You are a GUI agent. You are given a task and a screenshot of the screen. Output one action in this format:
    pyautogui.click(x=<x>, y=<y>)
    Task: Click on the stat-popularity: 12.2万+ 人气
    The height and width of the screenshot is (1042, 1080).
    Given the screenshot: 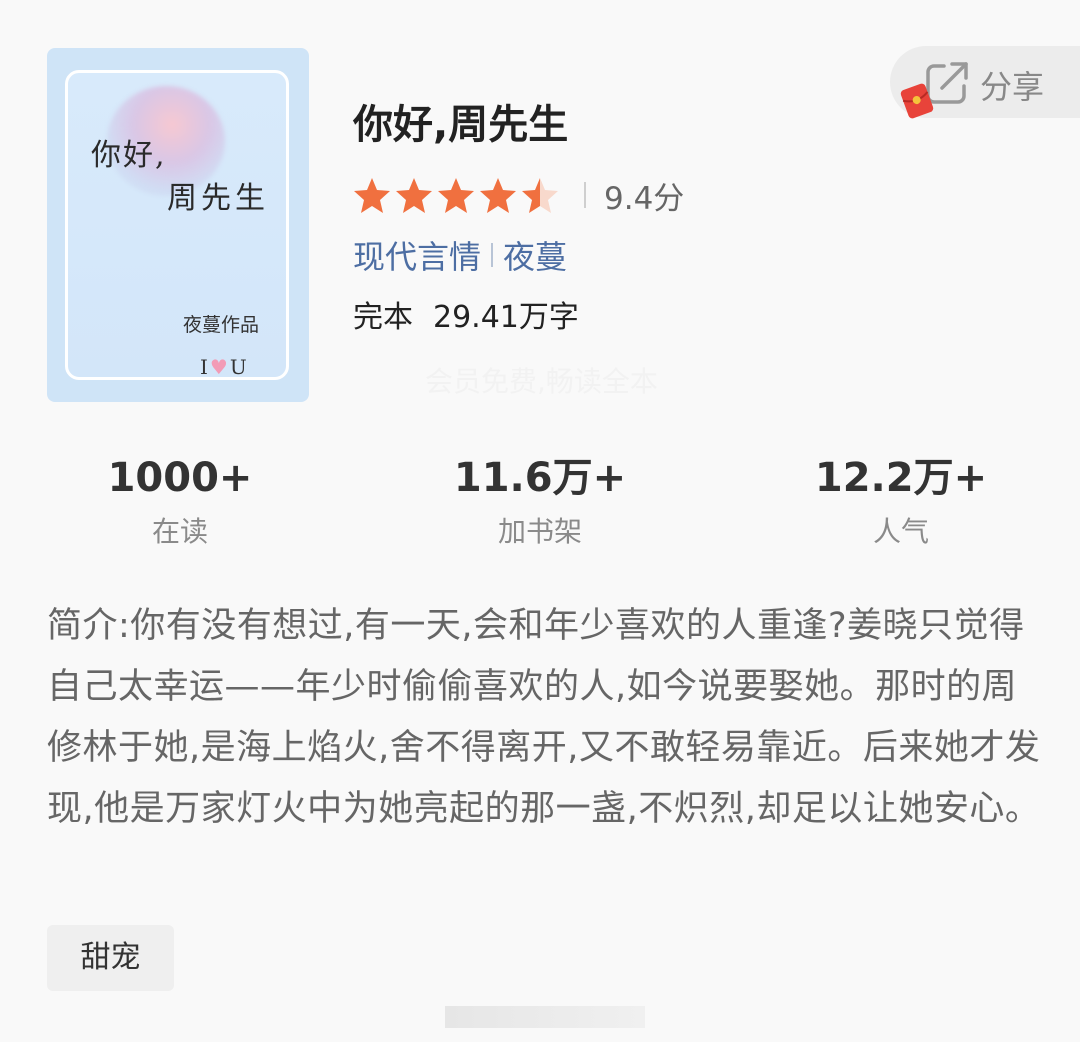 What is the action you would take?
    pyautogui.click(x=901, y=501)
    